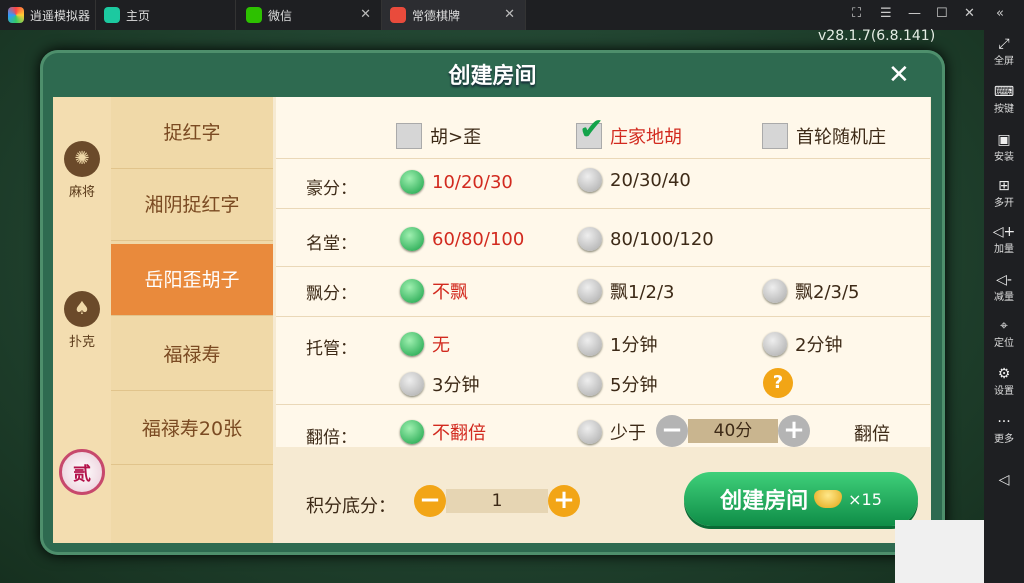 This screenshot has width=1024, height=583. What do you see at coordinates (877, 36) in the screenshot?
I see `version-label: v28.1.7(6.8.141)` at bounding box center [877, 36].